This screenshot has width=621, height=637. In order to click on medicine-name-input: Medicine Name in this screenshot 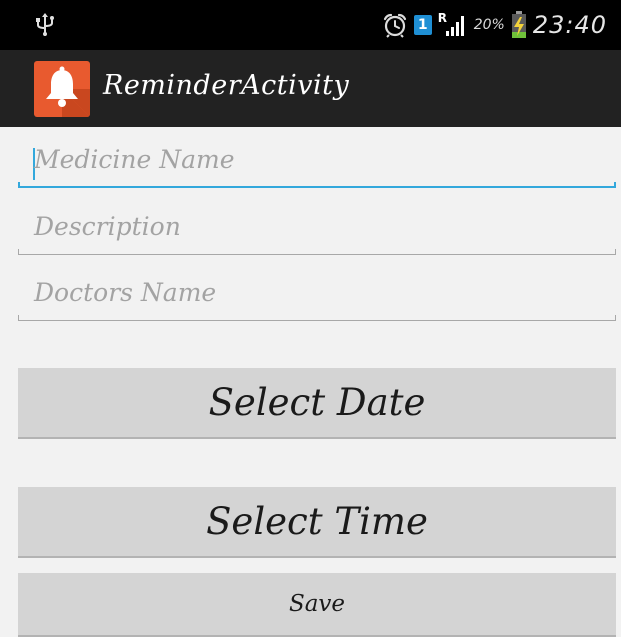, I will do `click(317, 163)`.